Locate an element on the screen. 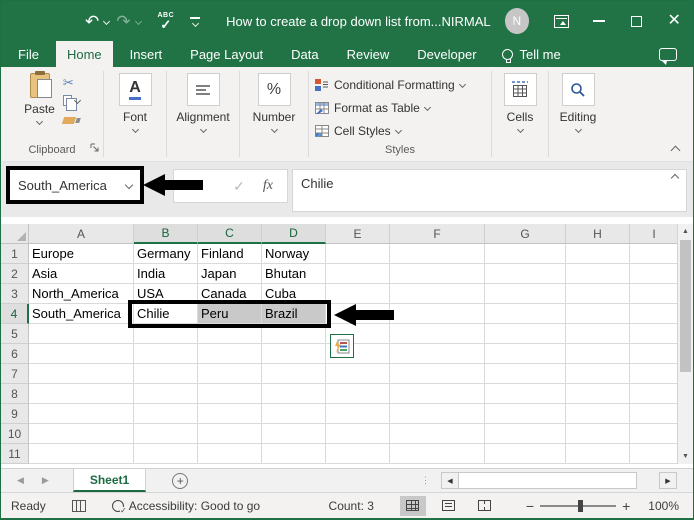 The image size is (694, 520). cell-G6 is located at coordinates (525, 354).